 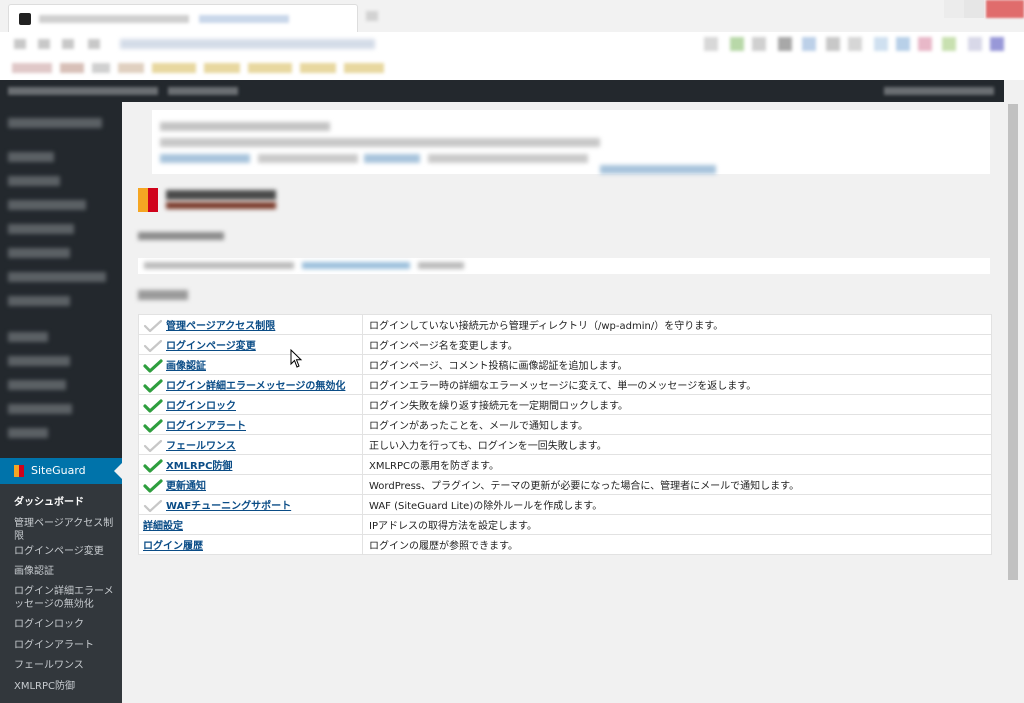 I want to click on feature-name-cell: フェールワンス, so click(x=250, y=444).